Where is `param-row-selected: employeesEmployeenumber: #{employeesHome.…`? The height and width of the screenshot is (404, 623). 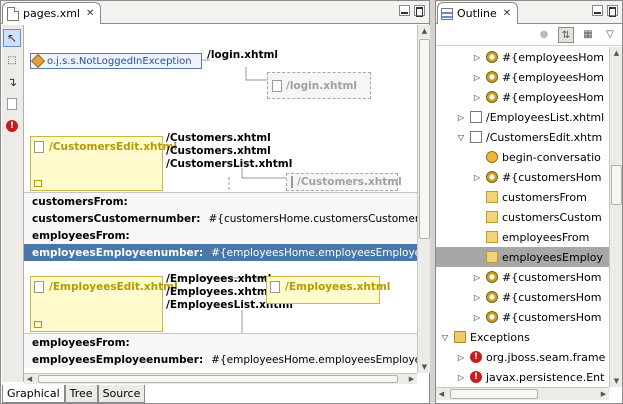 param-row-selected: employeesEmployeenumber: #{employeesHome.… is located at coordinates (220, 252).